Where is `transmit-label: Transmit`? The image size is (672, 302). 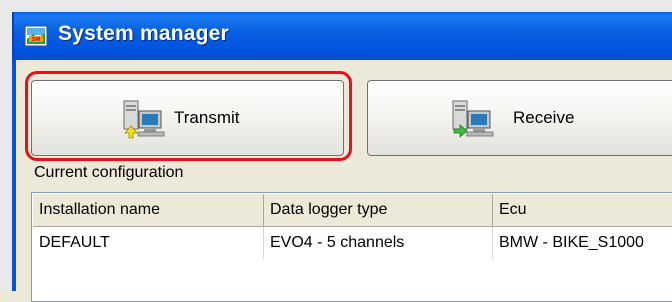
transmit-label: Transmit is located at coordinates (207, 117).